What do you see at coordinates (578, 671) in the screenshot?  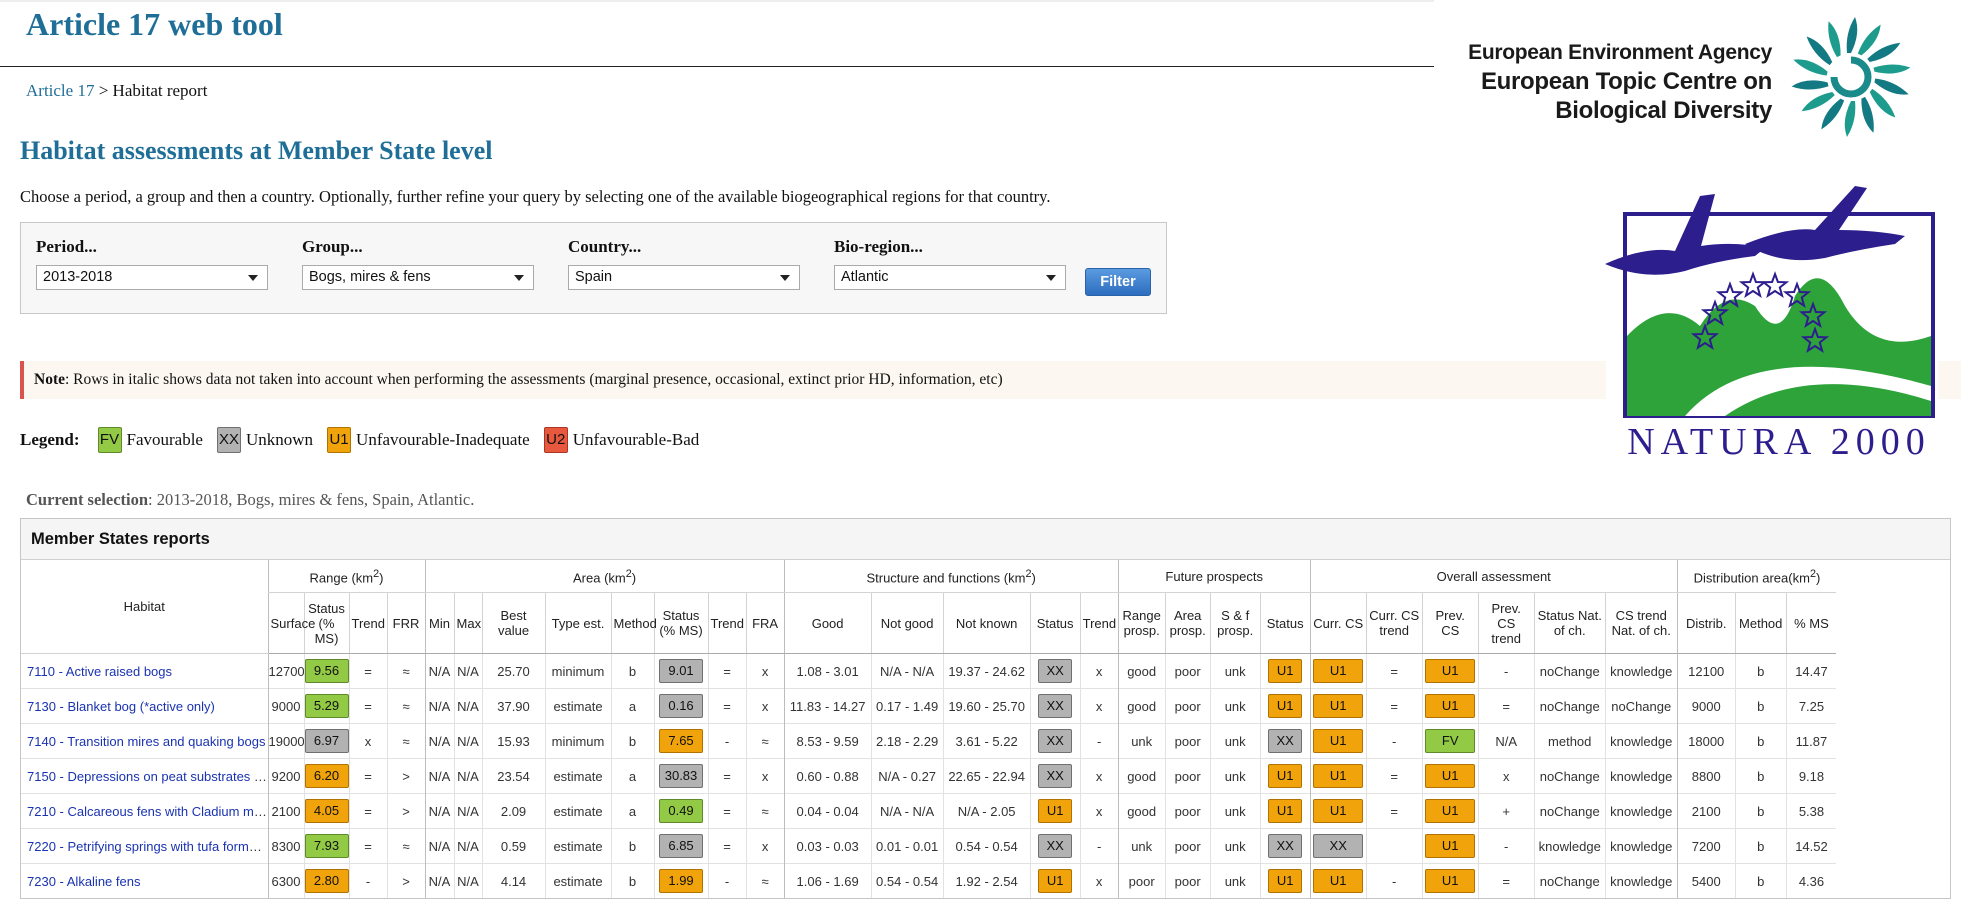 I see `cell-area-type: minimum` at bounding box center [578, 671].